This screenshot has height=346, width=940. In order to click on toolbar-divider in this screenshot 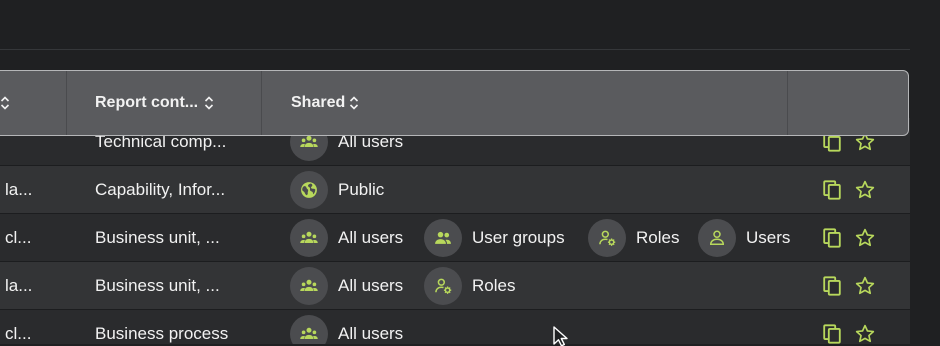, I will do `click(455, 49)`.